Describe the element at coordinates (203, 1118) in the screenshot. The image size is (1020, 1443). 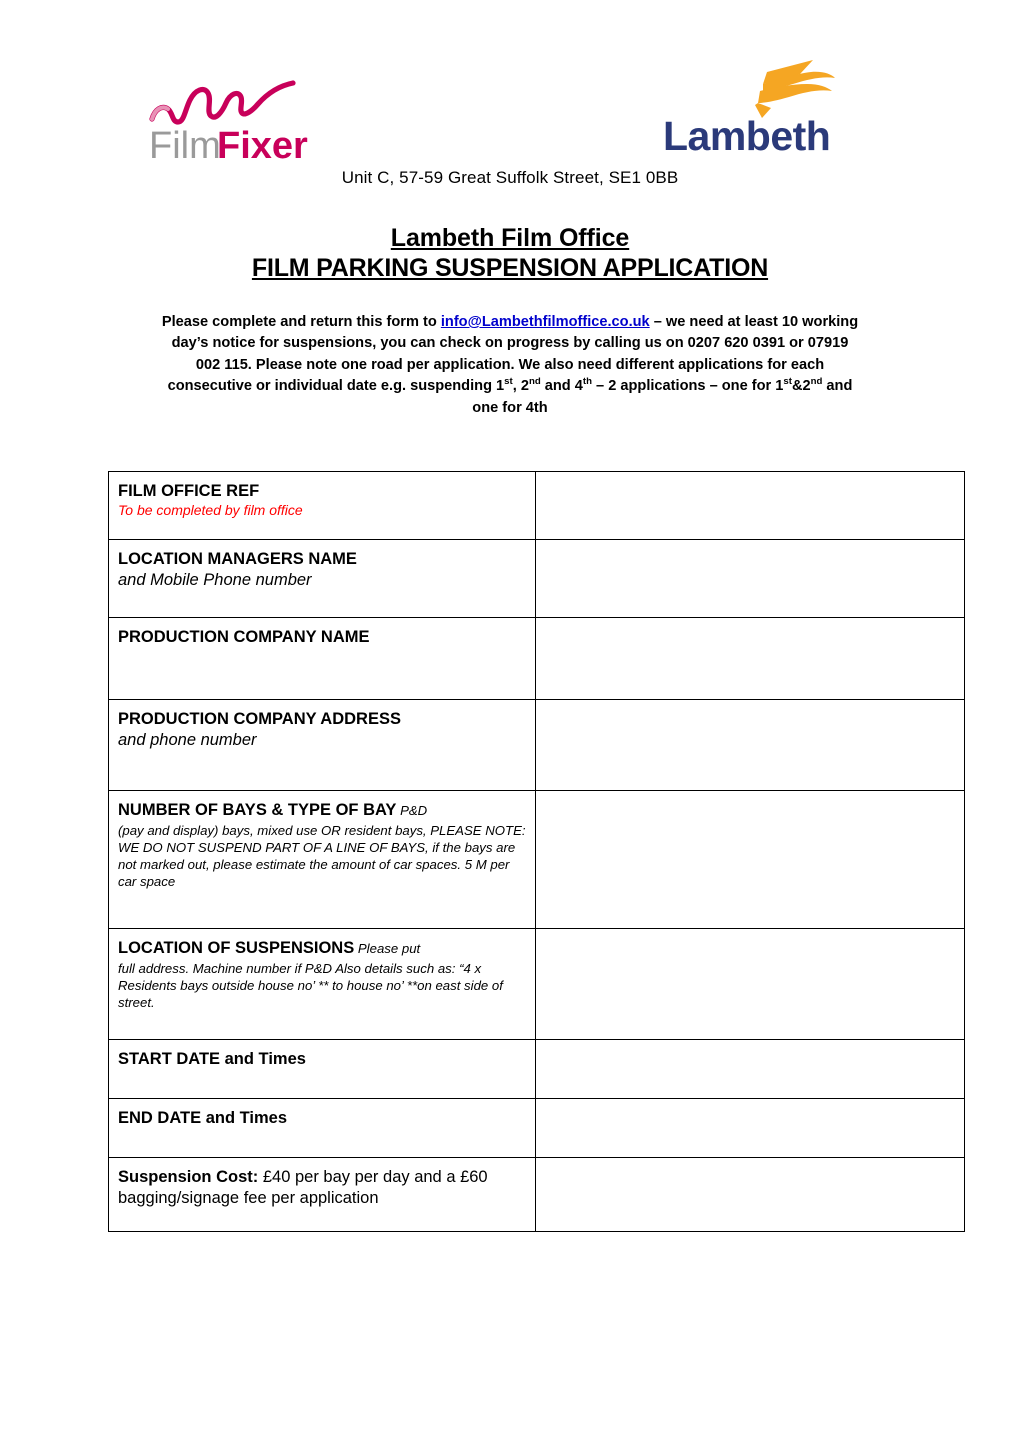
I see `label-text: END DATE and Times` at that location.